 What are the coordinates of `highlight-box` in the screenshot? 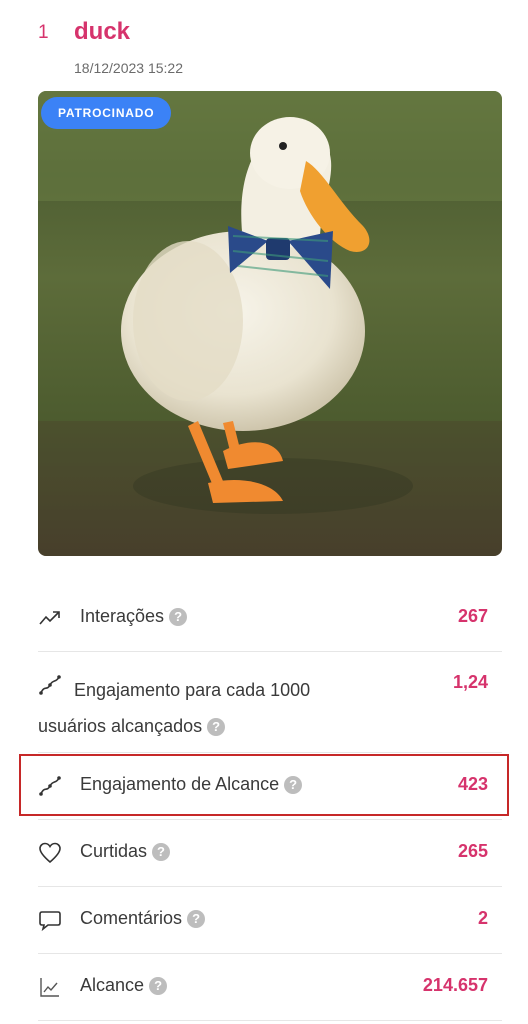 It's located at (264, 785).